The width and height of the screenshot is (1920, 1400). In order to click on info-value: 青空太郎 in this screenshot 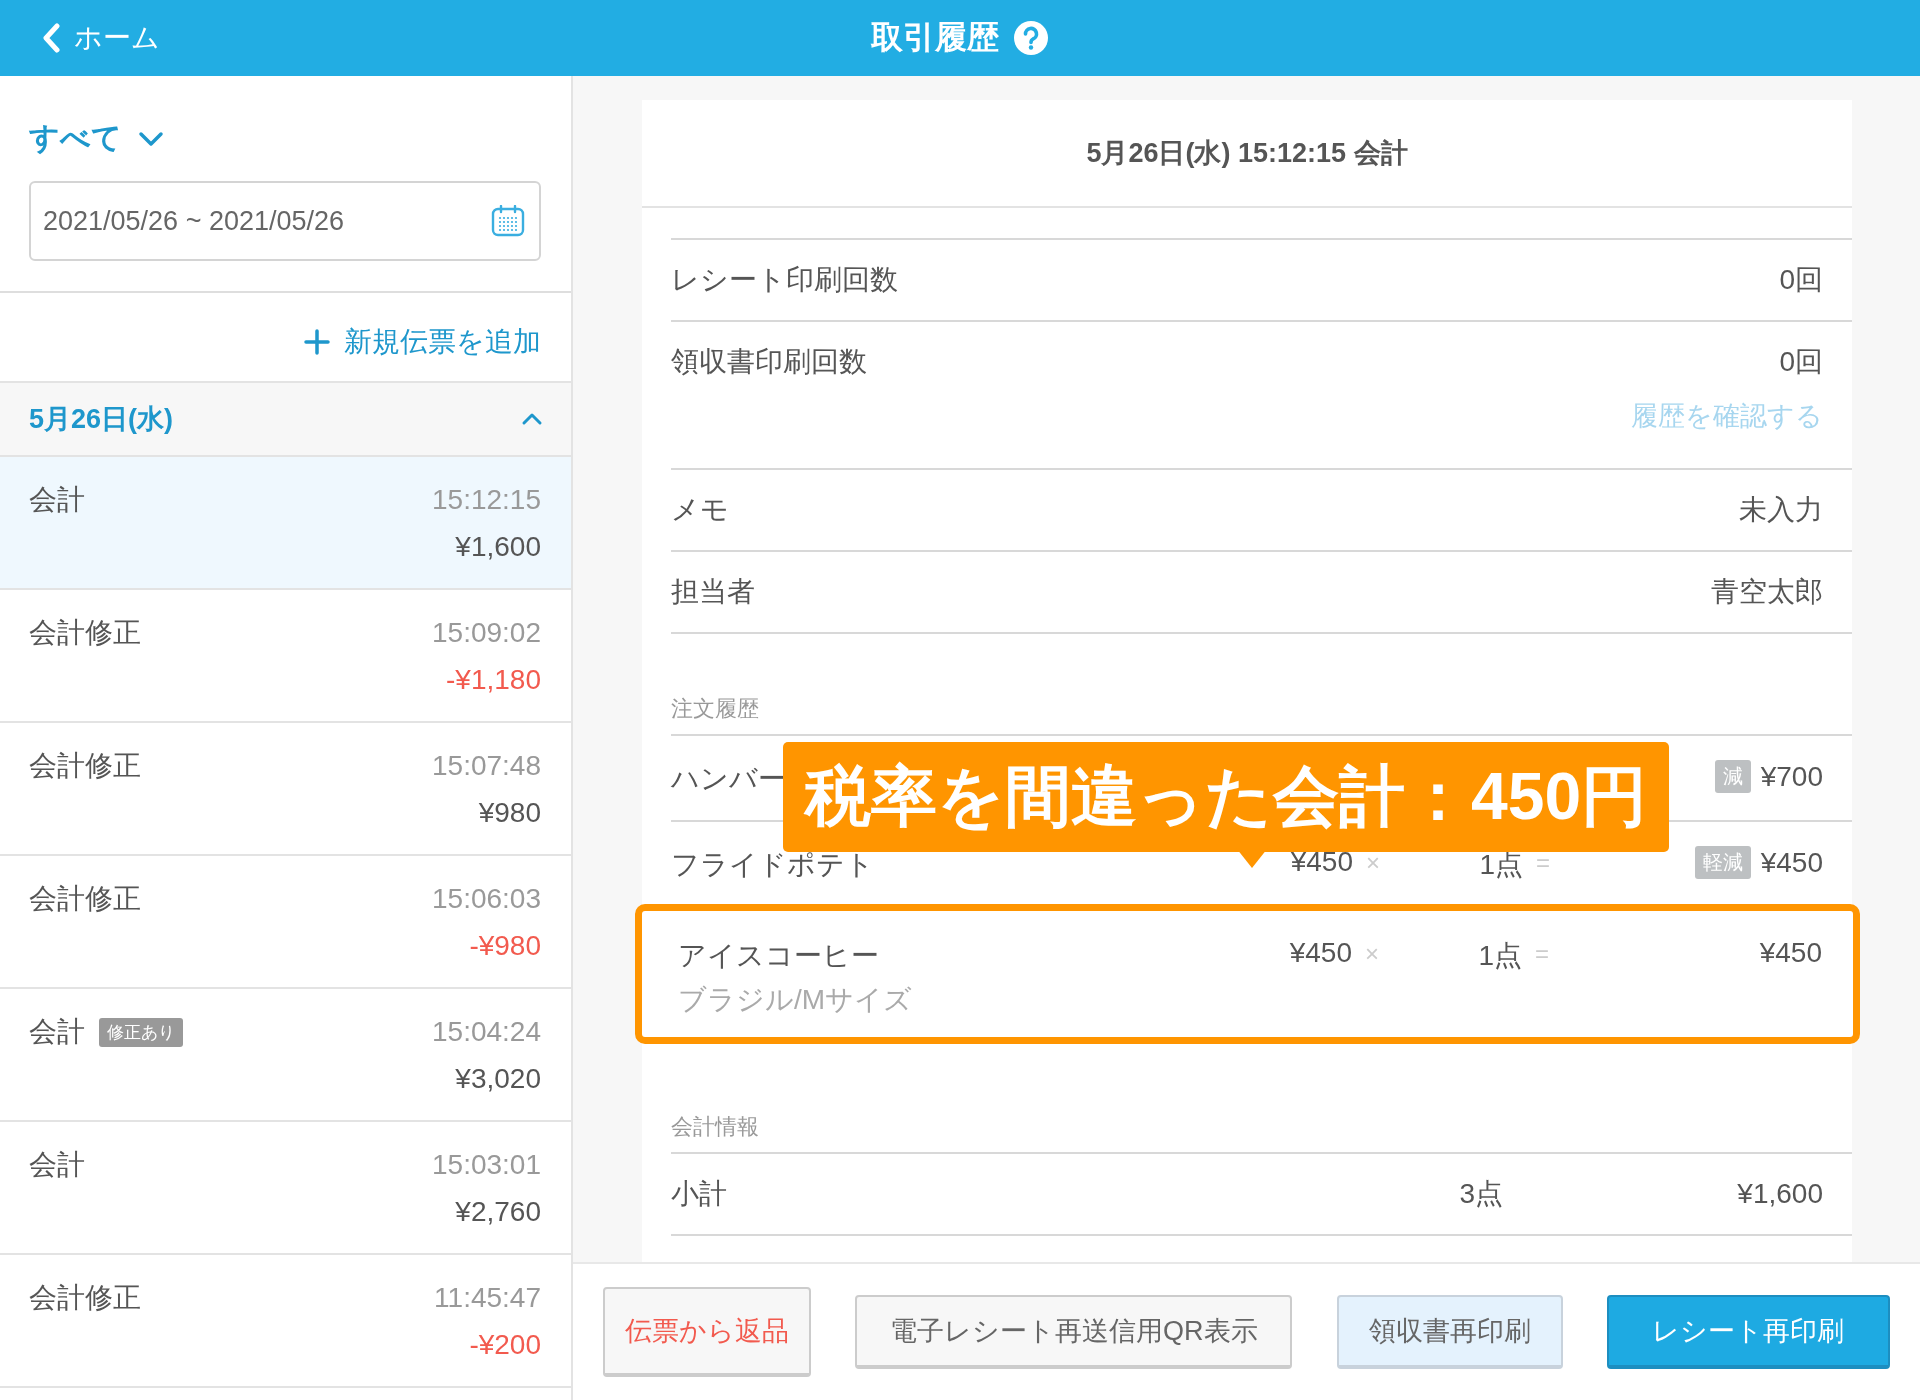, I will do `click(1767, 592)`.